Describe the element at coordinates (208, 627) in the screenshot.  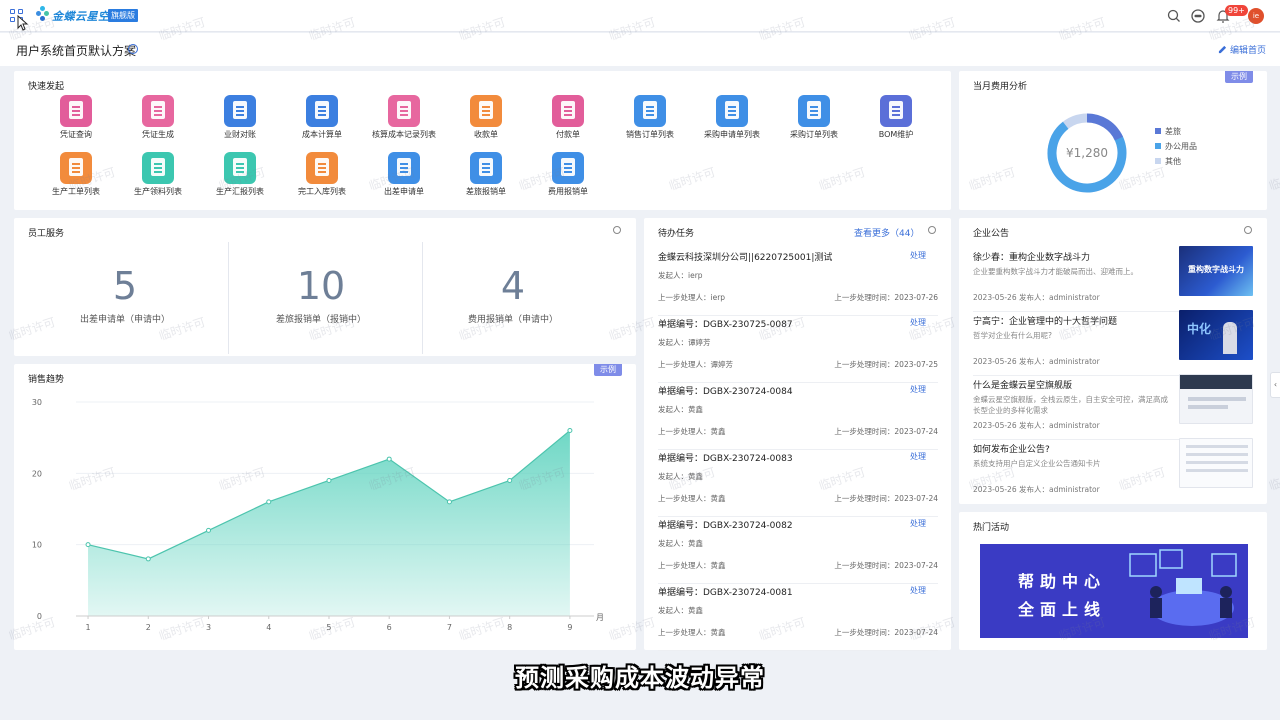
I see `x-tick-label: 3` at that location.